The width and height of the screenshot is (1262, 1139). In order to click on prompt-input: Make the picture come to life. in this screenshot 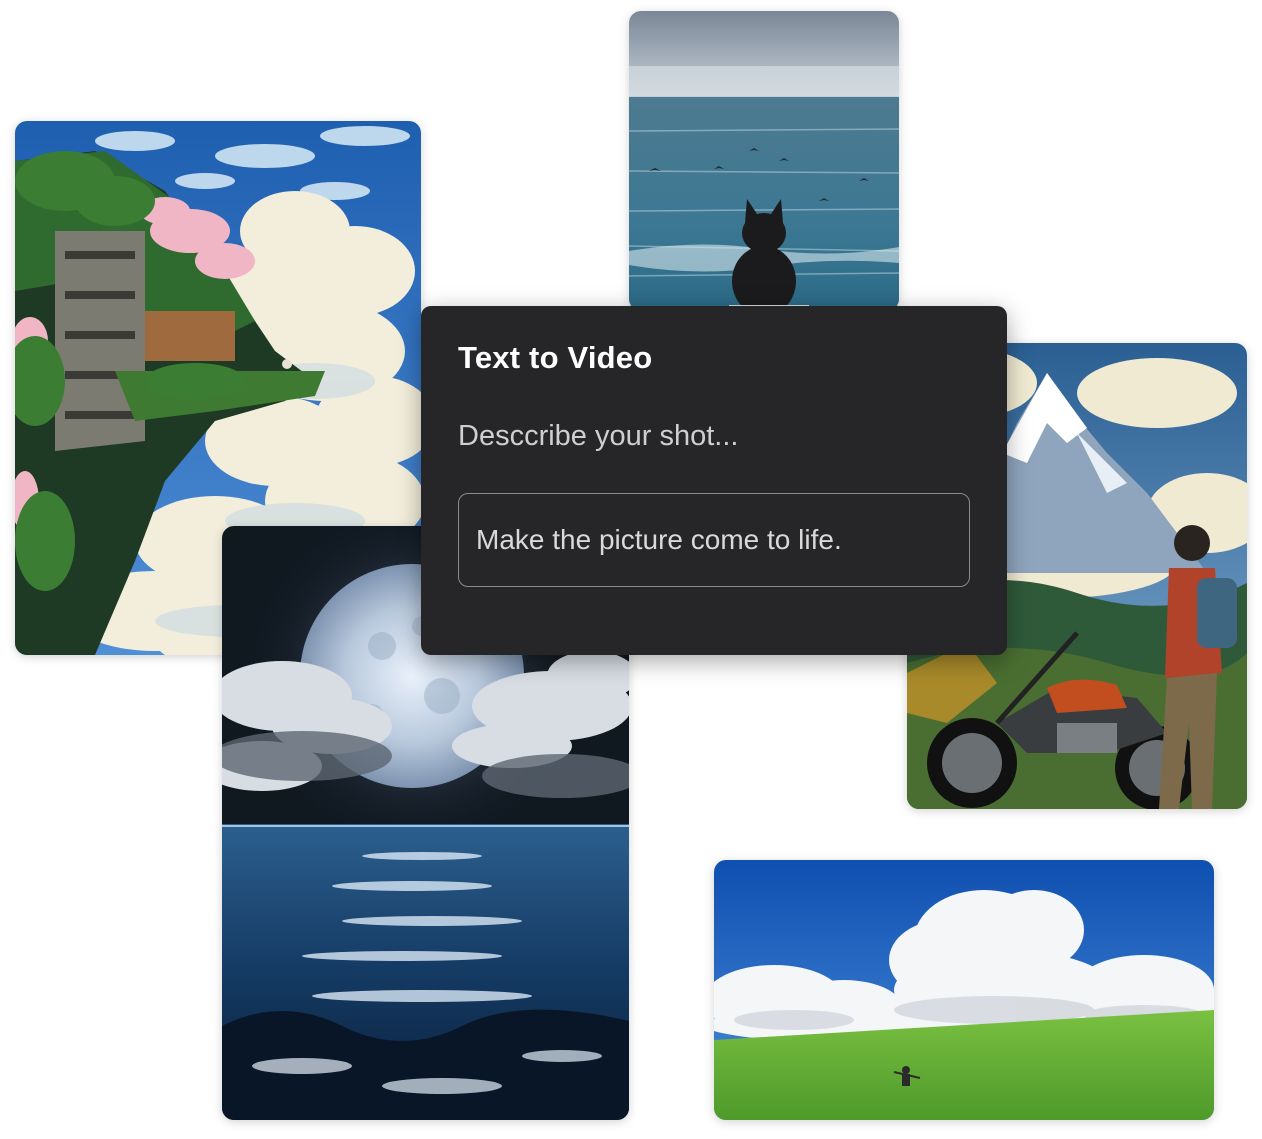, I will do `click(714, 540)`.